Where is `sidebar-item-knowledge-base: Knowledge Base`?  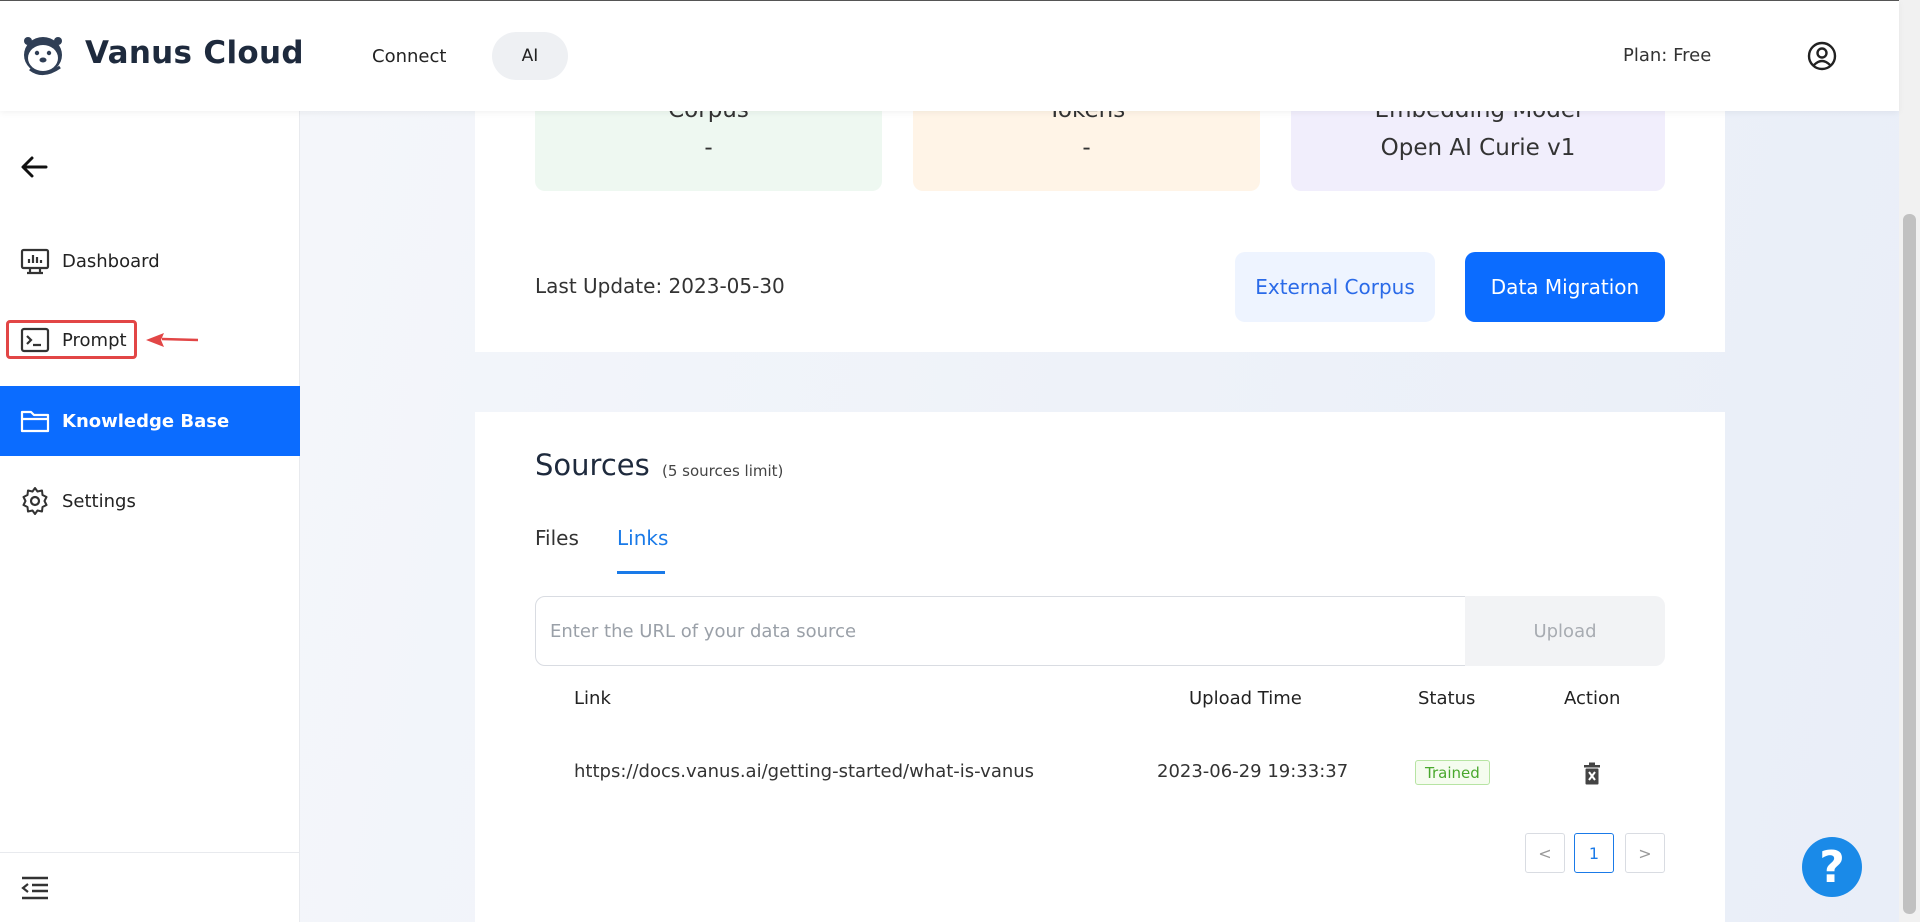 sidebar-item-knowledge-base: Knowledge Base is located at coordinates (150, 421).